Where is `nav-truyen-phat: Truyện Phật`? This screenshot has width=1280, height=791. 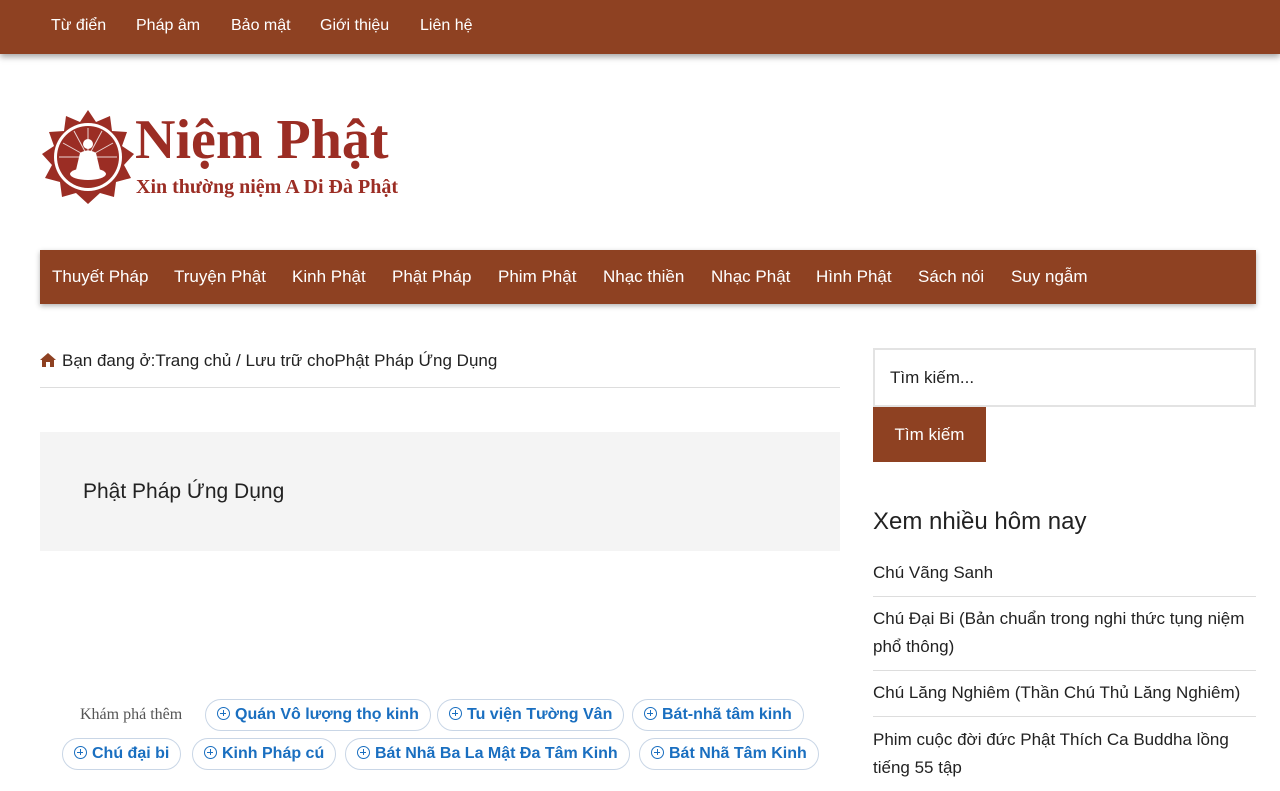
nav-truyen-phat: Truyện Phật is located at coordinates (220, 277).